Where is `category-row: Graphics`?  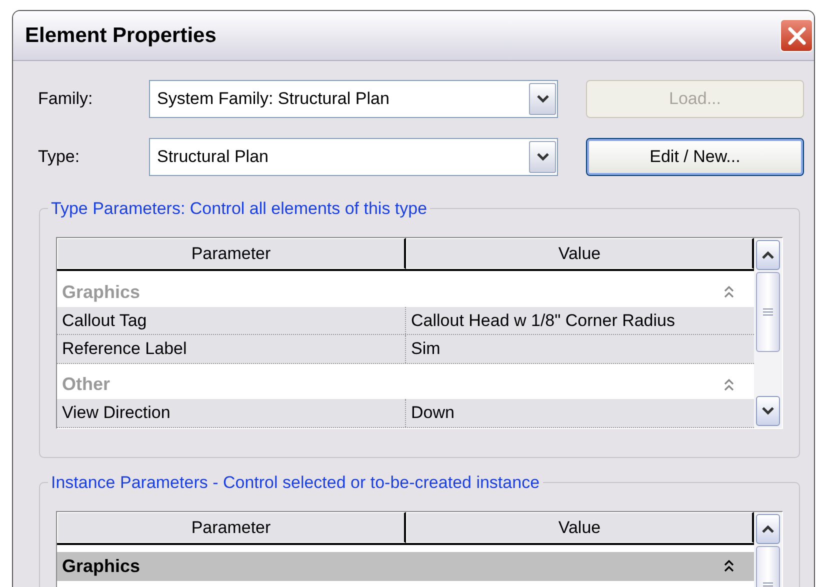 category-row: Graphics is located at coordinates (405, 566).